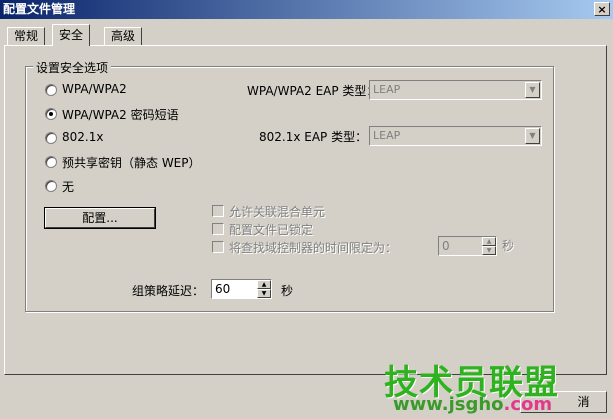 Image resolution: width=613 pixels, height=419 pixels. Describe the element at coordinates (602, 9) in the screenshot. I see `close-button: ×` at that location.